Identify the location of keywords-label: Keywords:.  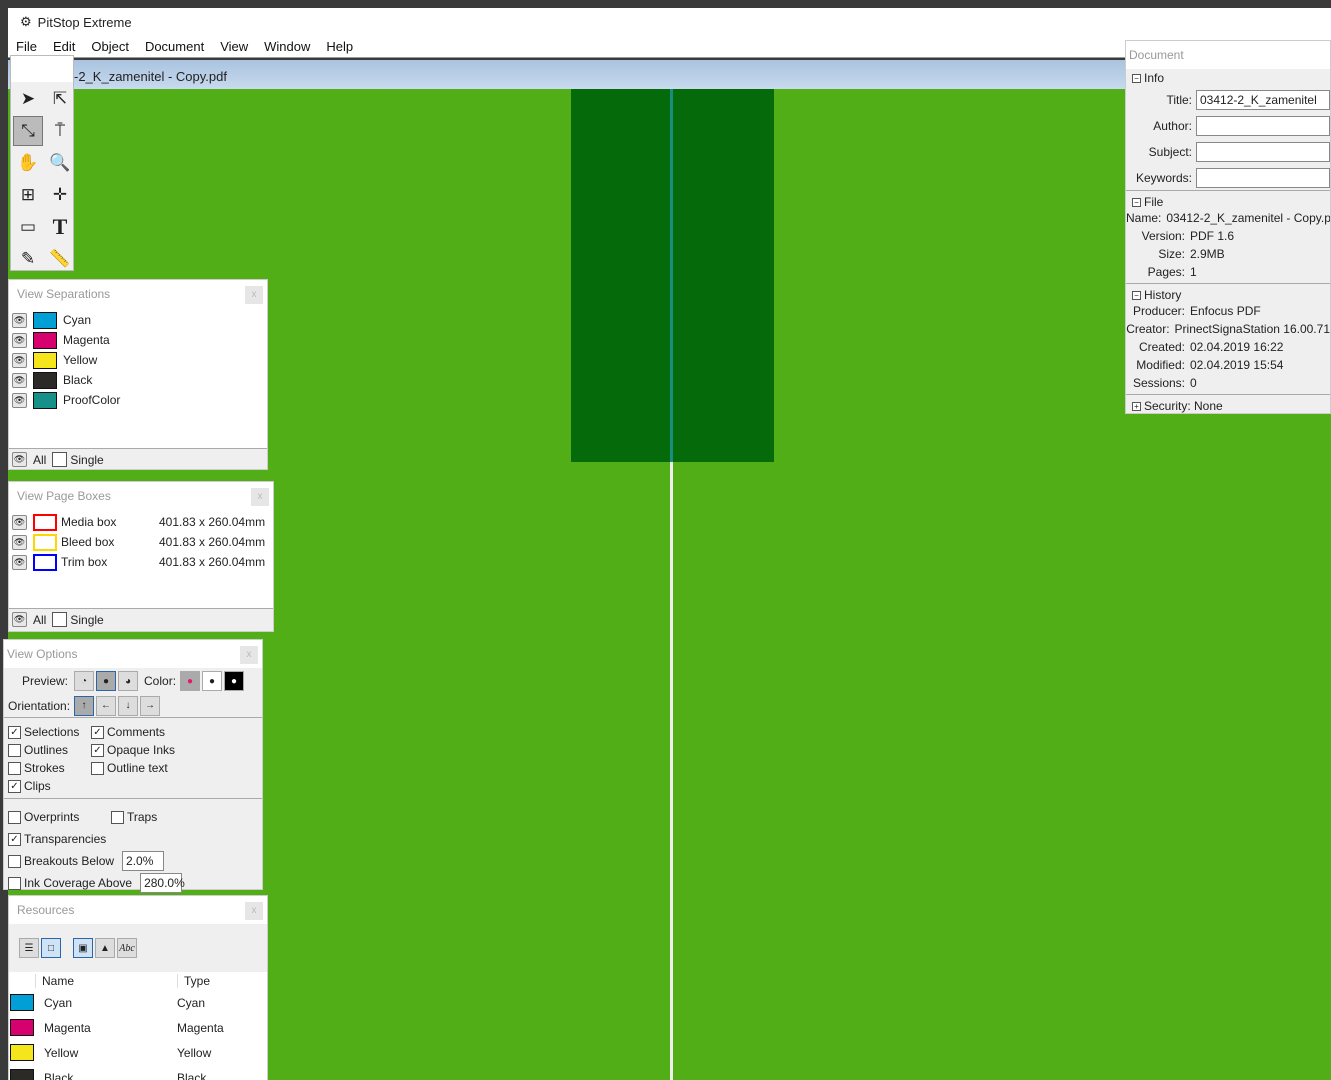
(1163, 177).